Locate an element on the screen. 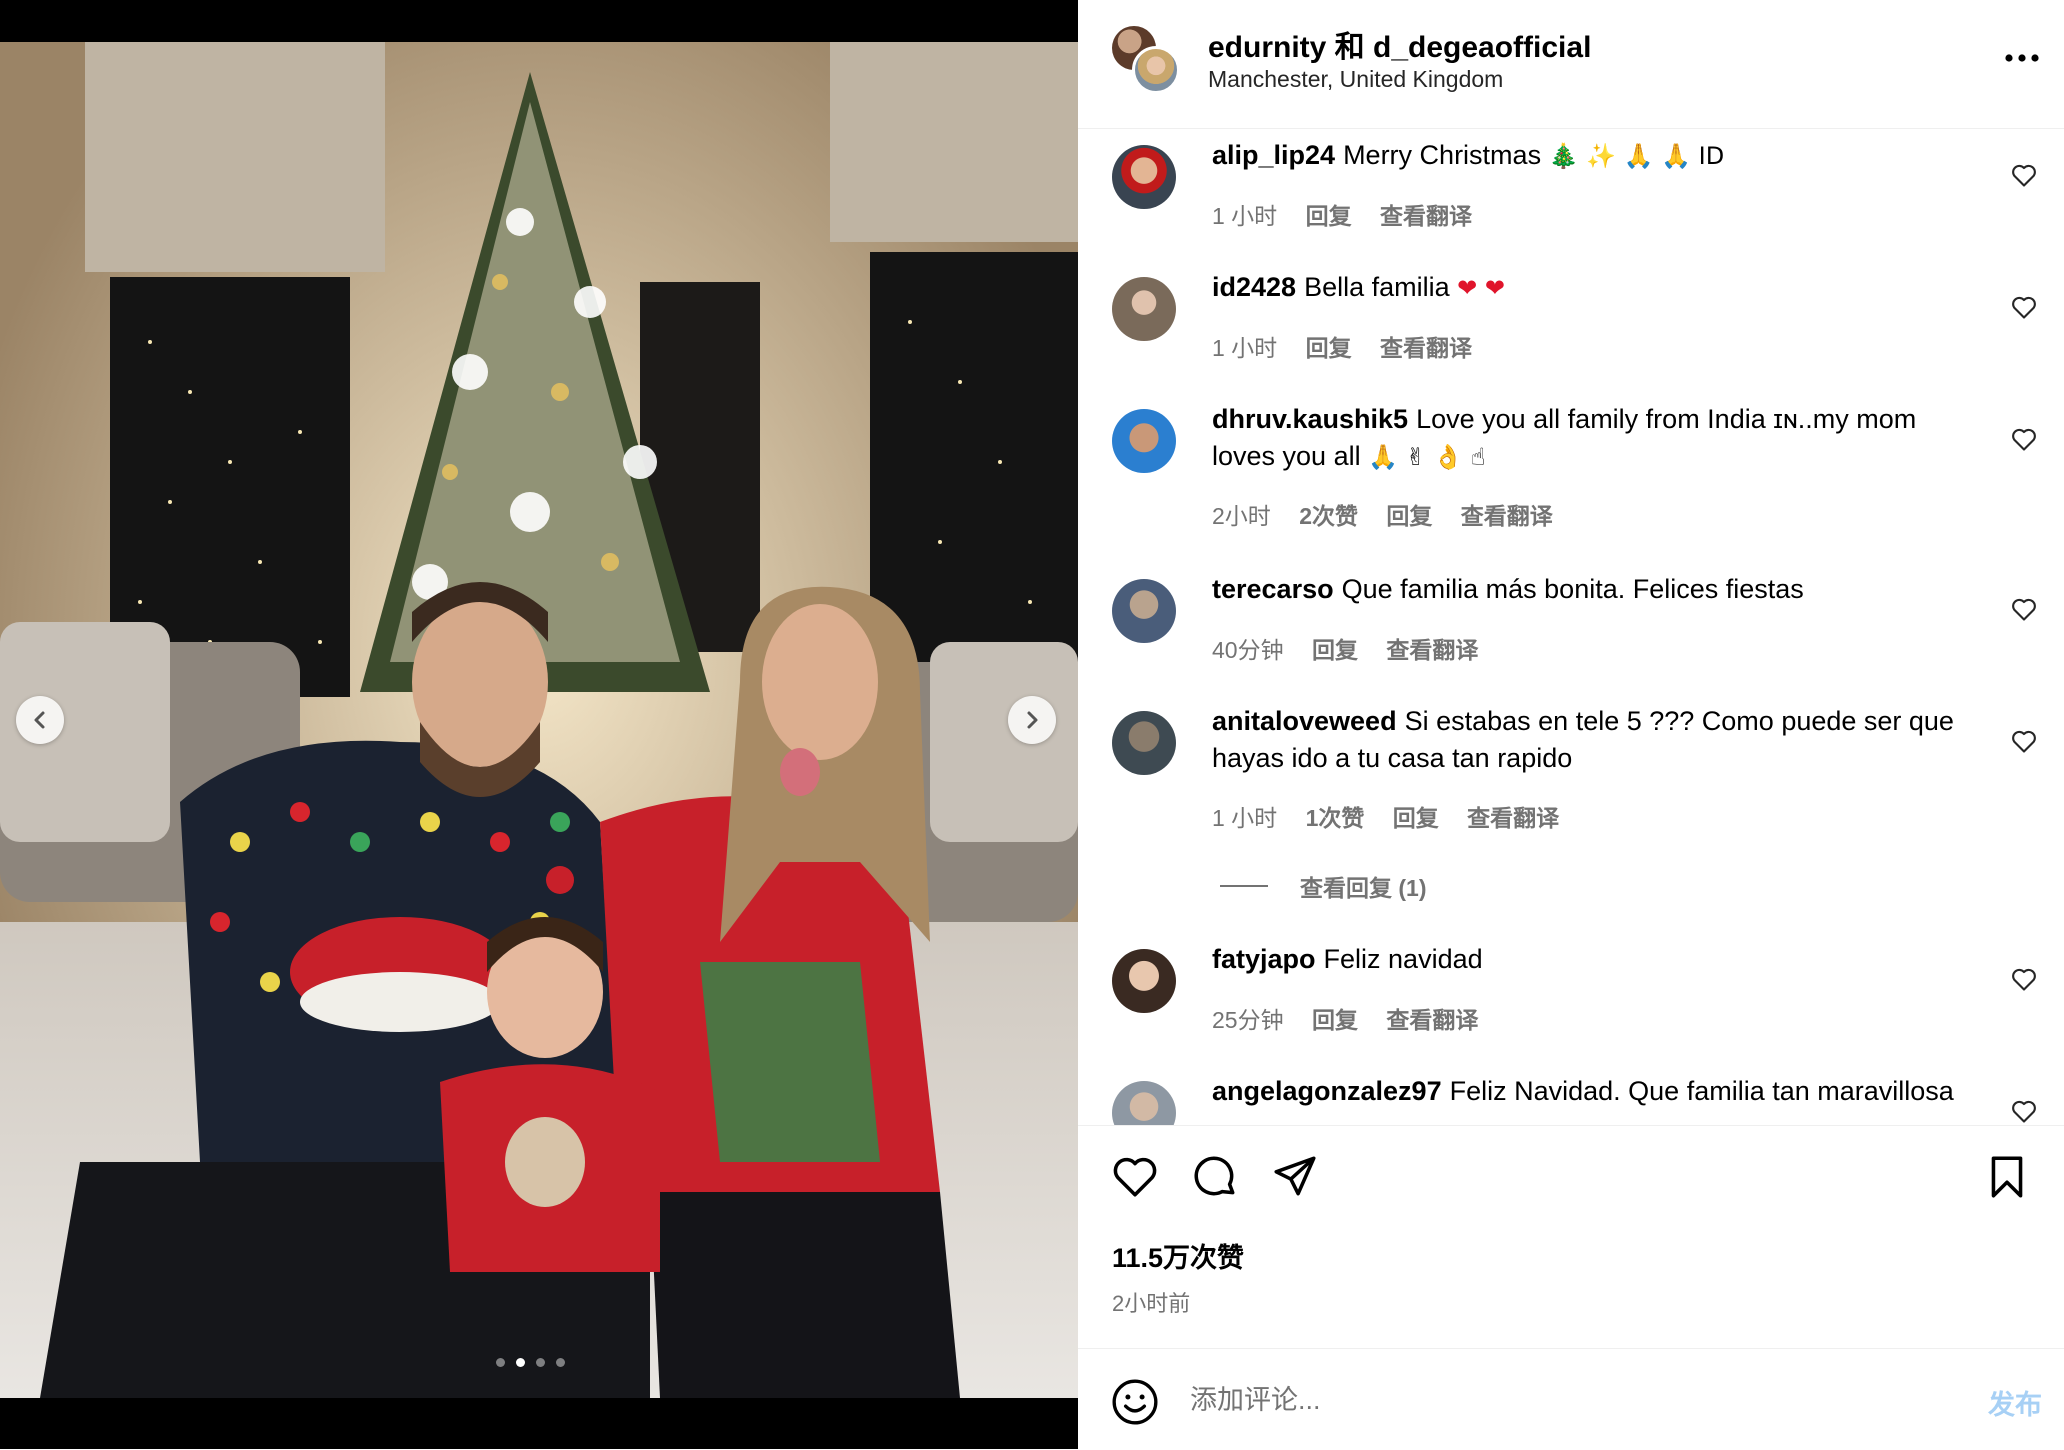  add-comment-bar: 发布 is located at coordinates (1571, 1399).